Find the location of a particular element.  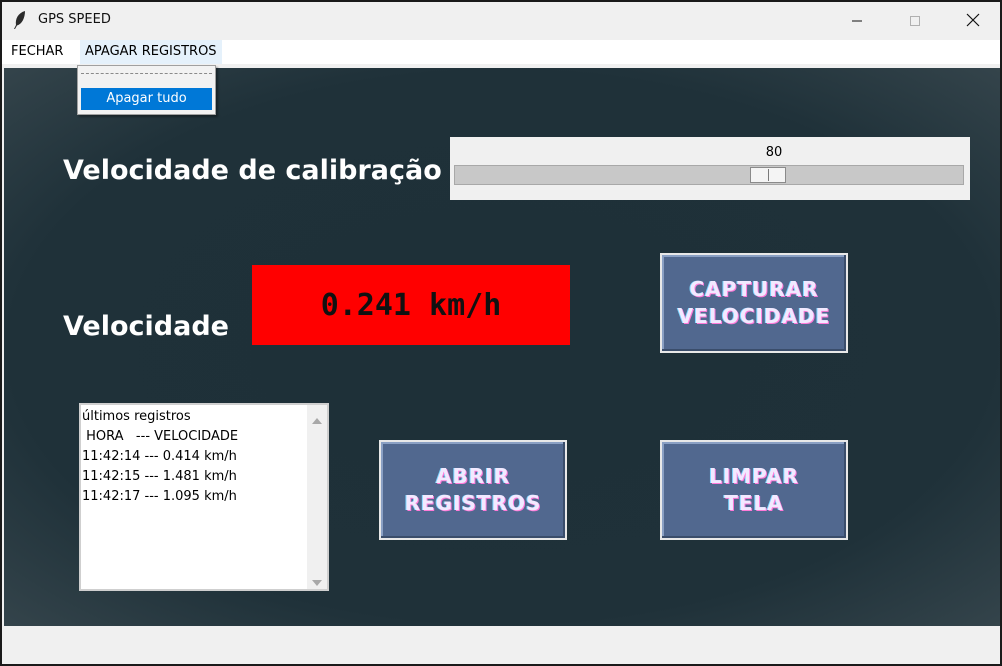

scroll-down-arrow-icon is located at coordinates (317, 582).